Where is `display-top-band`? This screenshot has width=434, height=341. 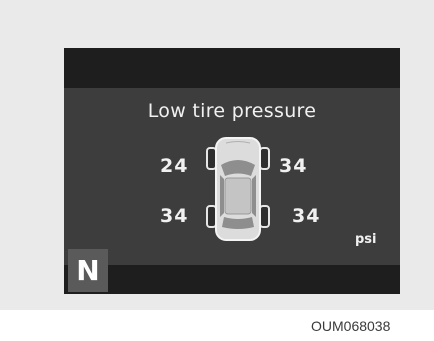
display-top-band is located at coordinates (232, 68).